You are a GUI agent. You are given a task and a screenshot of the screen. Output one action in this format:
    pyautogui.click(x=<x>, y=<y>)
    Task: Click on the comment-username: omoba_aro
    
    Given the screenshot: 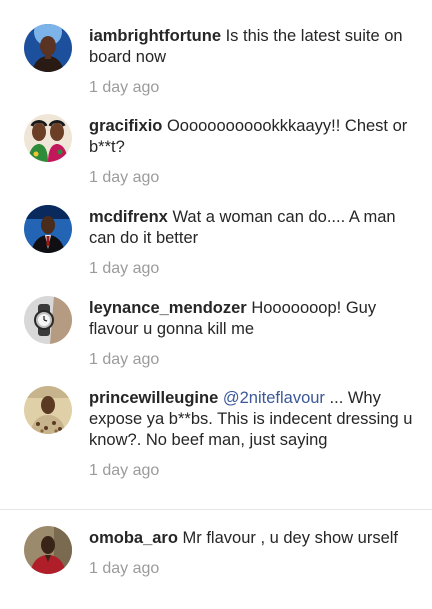 What is the action you would take?
    pyautogui.click(x=133, y=538)
    